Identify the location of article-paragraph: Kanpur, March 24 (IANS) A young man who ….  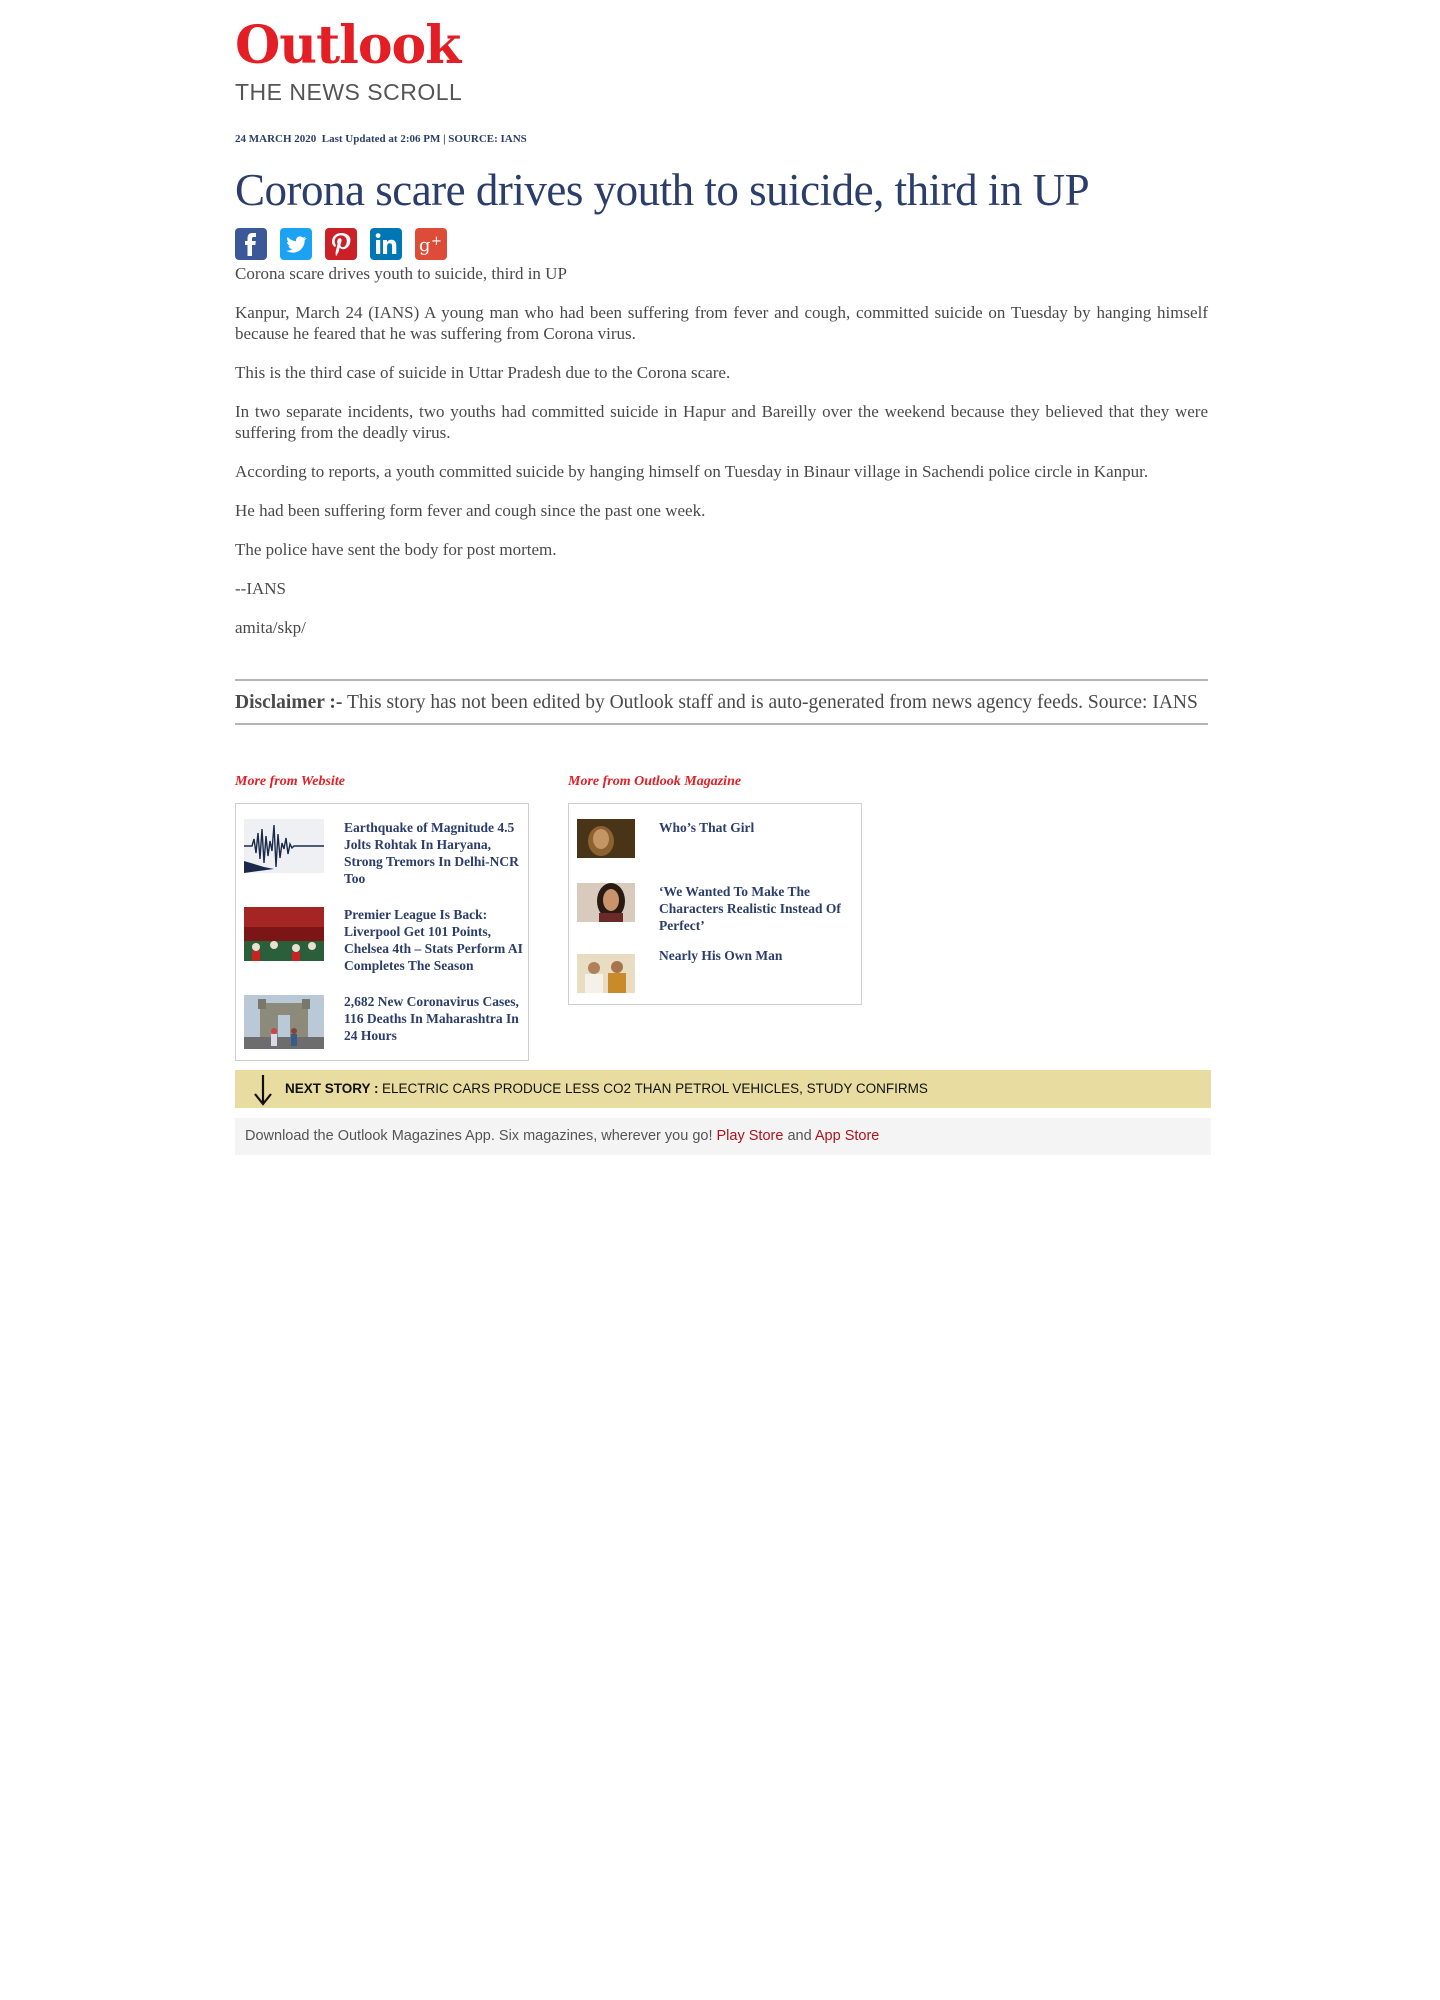
(721, 323).